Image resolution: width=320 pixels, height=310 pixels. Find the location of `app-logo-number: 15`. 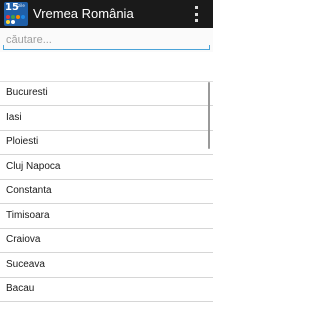

app-logo-number: 15 is located at coordinates (12, 7).